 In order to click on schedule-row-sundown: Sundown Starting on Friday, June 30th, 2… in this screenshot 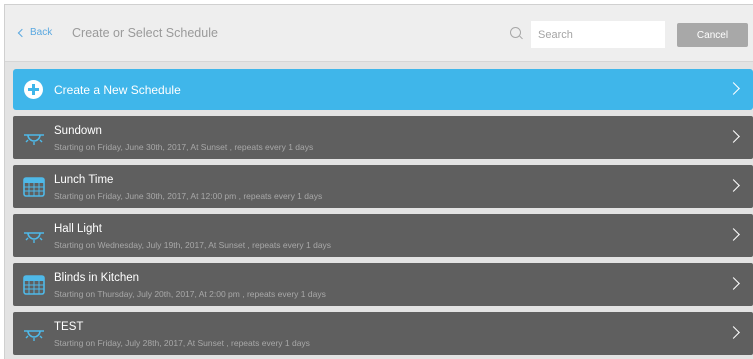, I will do `click(383, 137)`.